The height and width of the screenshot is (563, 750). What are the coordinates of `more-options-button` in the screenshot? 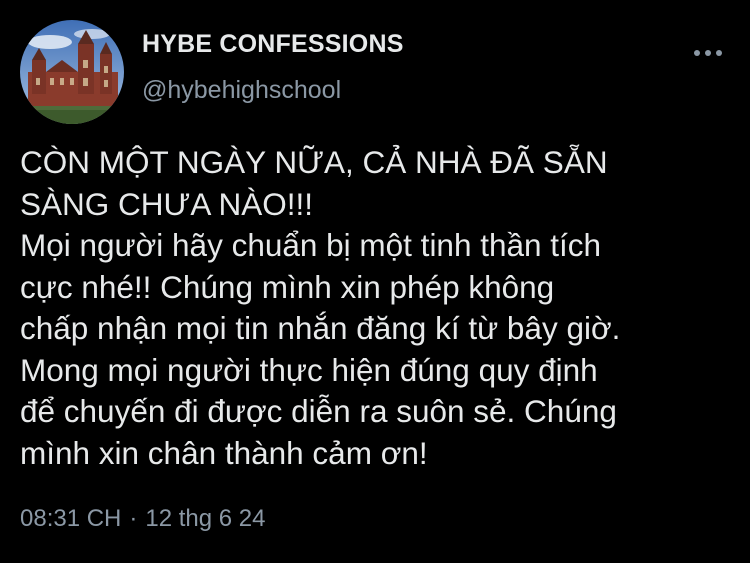 It's located at (708, 53).